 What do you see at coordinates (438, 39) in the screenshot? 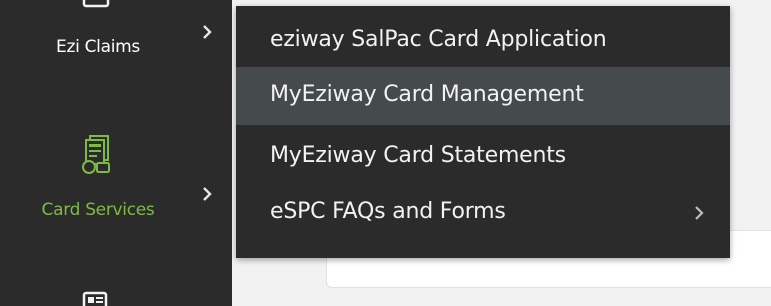
I see `menu-item-label: eziway SalPac Card Application` at bounding box center [438, 39].